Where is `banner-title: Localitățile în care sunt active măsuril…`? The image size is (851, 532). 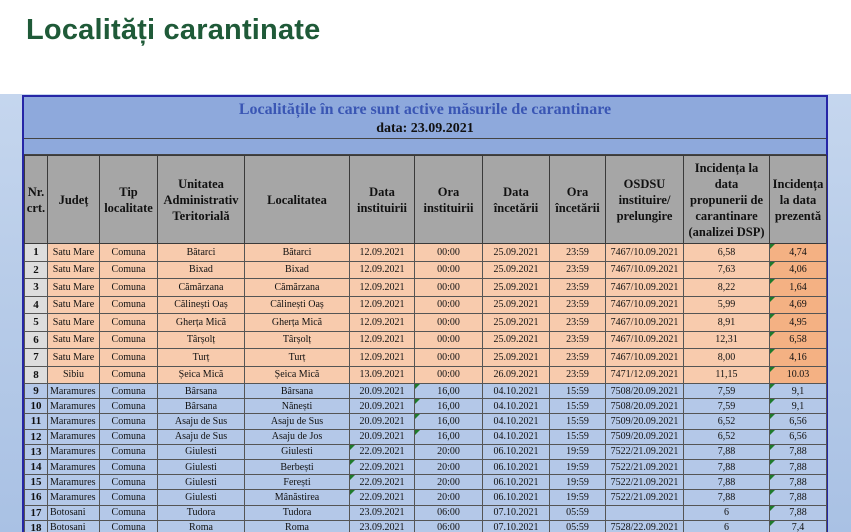 banner-title: Localitățile în care sunt active măsuril… is located at coordinates (425, 109).